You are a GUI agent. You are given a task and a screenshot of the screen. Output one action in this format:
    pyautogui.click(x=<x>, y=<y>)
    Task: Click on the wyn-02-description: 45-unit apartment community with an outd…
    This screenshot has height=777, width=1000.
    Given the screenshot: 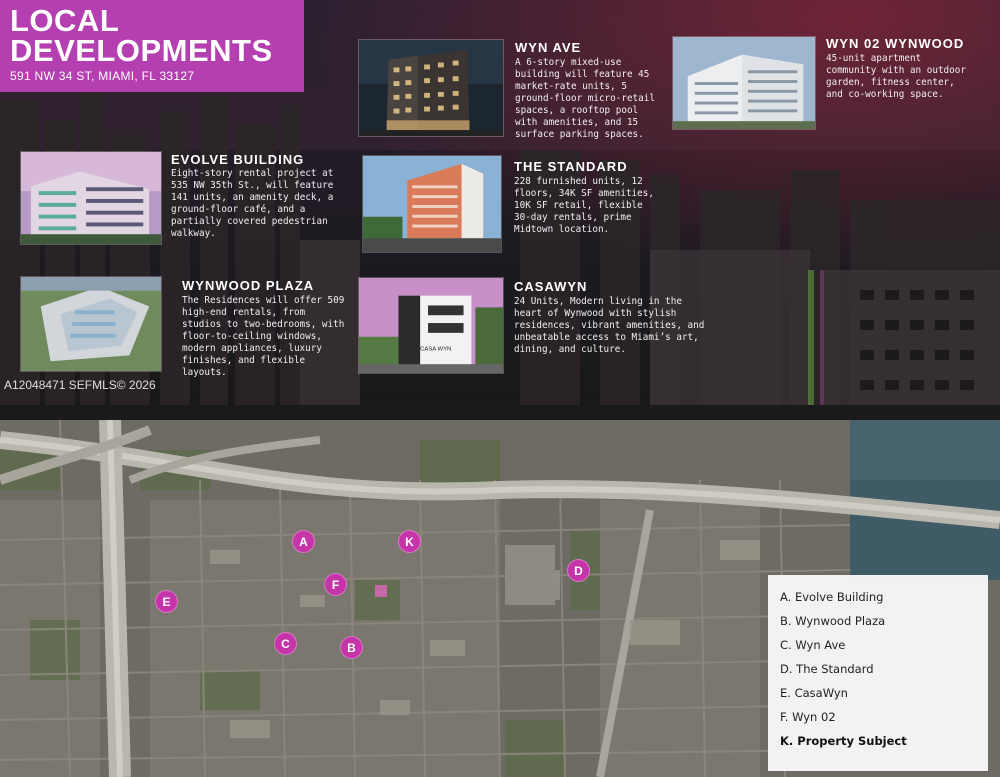 What is the action you would take?
    pyautogui.click(x=896, y=76)
    